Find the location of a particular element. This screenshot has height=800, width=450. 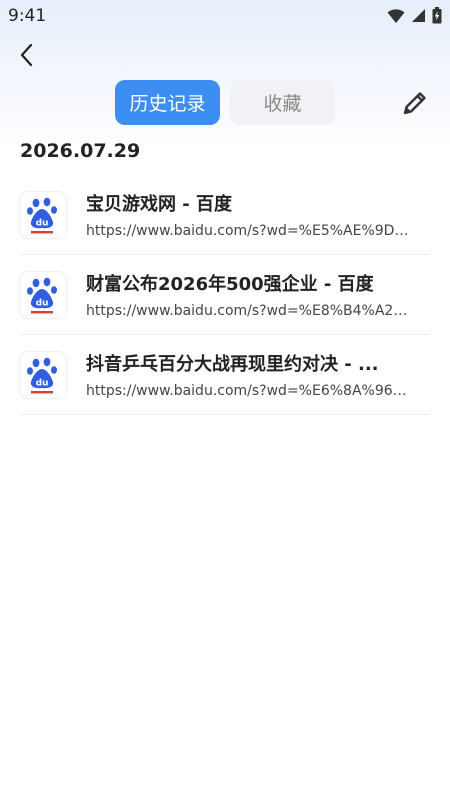

tab-history: 历史记录 is located at coordinates (167, 102).